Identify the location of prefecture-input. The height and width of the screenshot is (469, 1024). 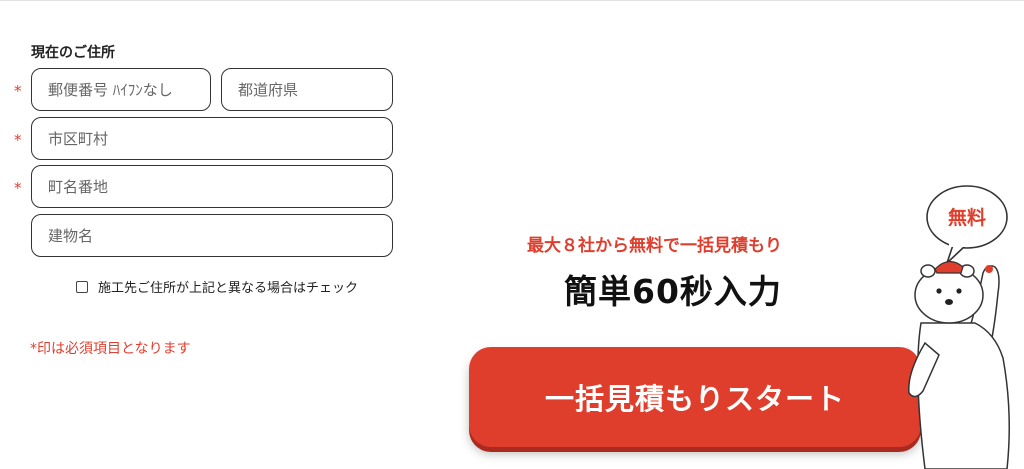
(307, 89).